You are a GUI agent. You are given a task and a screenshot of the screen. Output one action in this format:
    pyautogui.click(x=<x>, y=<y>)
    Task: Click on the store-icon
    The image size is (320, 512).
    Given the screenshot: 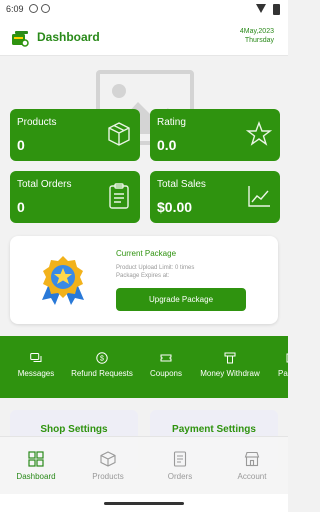 What is the action you would take?
    pyautogui.click(x=252, y=459)
    